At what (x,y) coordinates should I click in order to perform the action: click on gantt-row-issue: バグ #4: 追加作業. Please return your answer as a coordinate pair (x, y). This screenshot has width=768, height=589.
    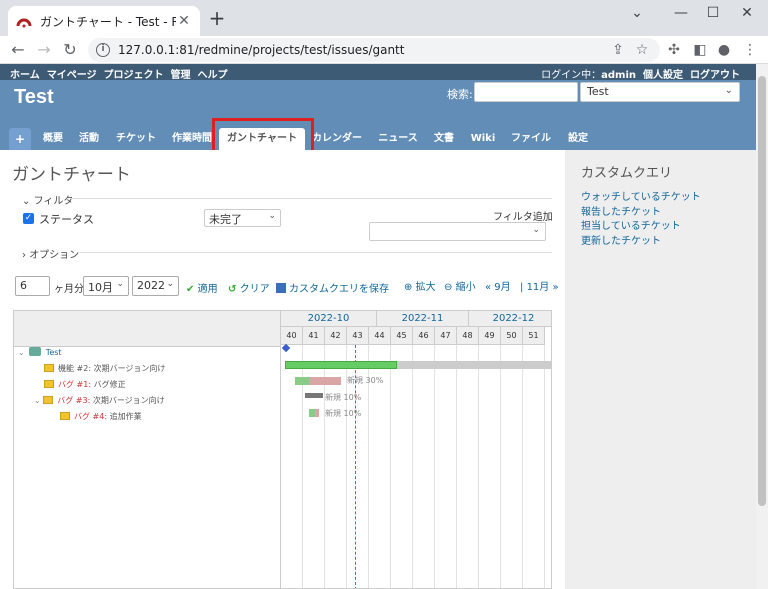
    Looking at the image, I should click on (101, 417).